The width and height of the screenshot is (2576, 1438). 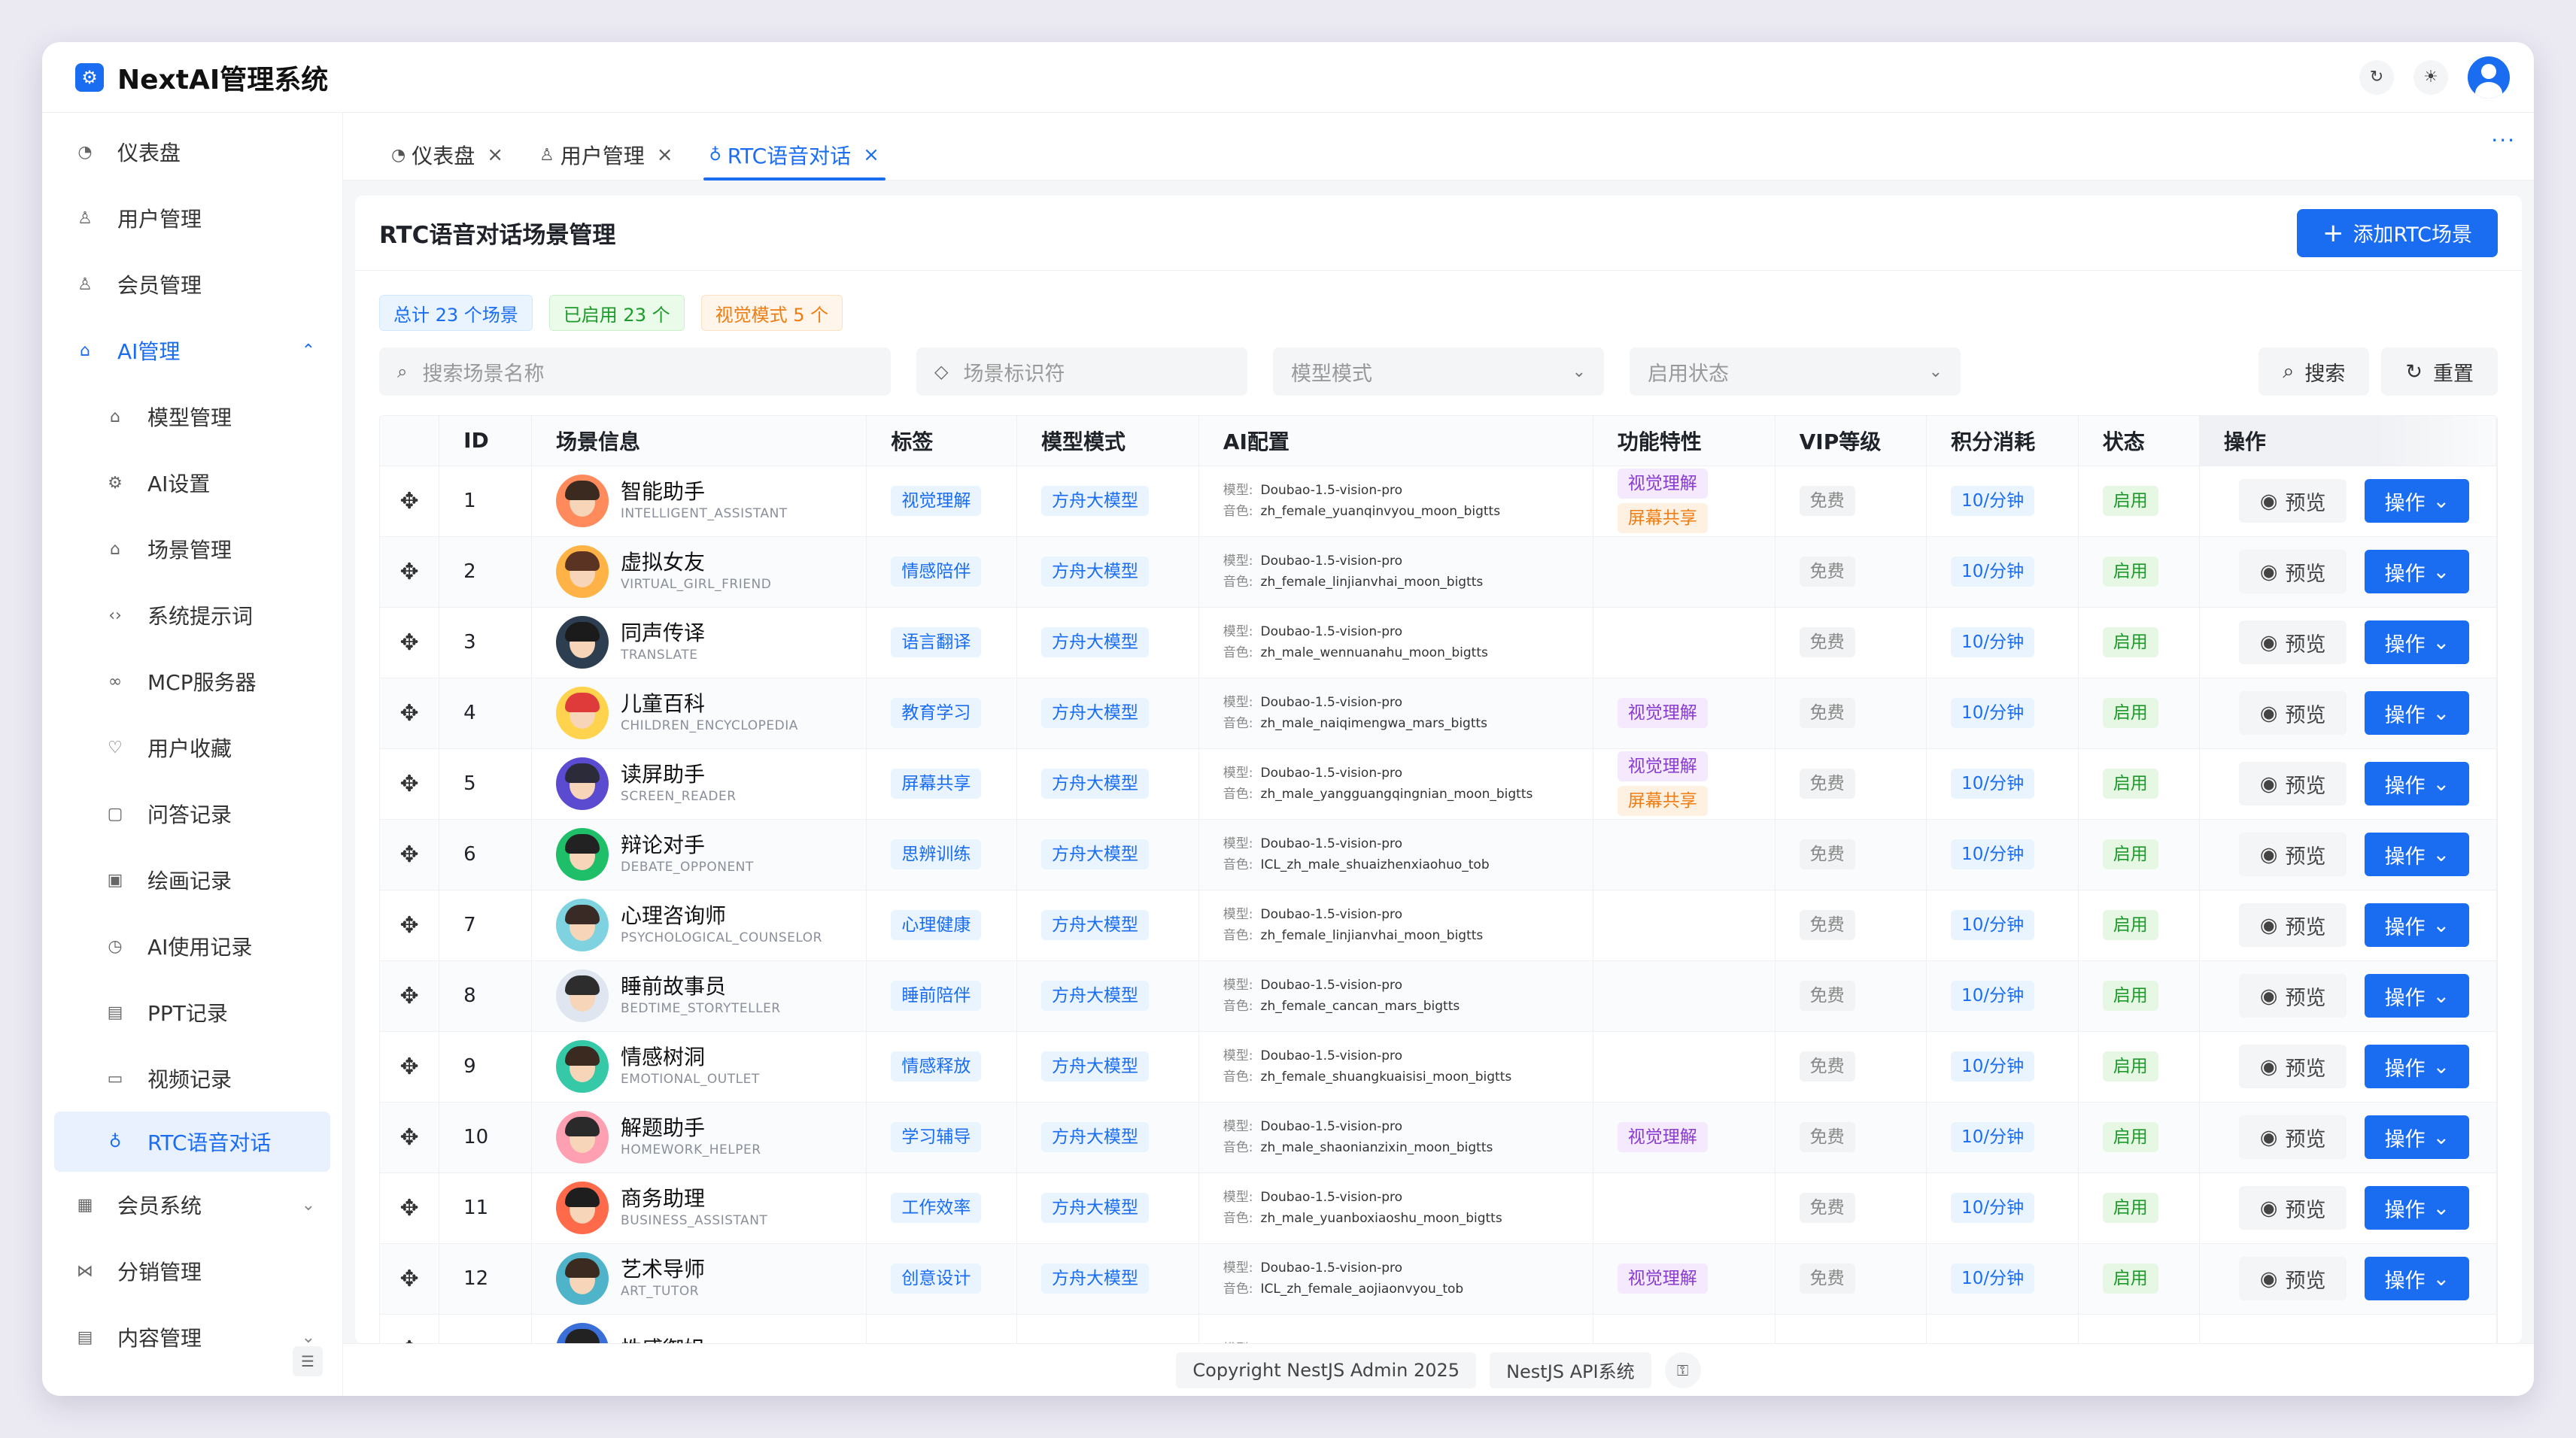 What do you see at coordinates (635, 371) in the screenshot?
I see `scene-name-search-input: ⌕ 搜索场景名称` at bounding box center [635, 371].